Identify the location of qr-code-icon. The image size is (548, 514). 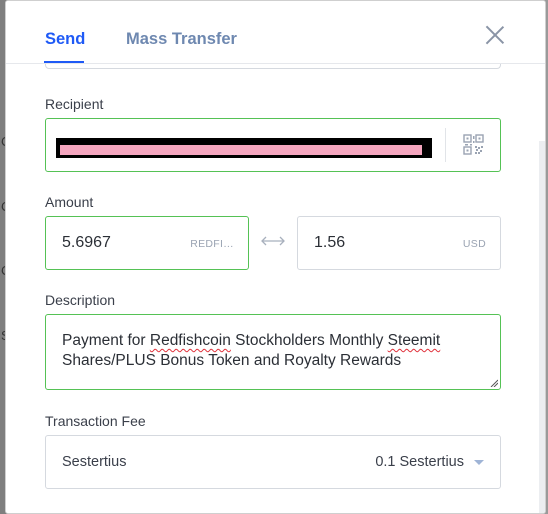
(473, 144).